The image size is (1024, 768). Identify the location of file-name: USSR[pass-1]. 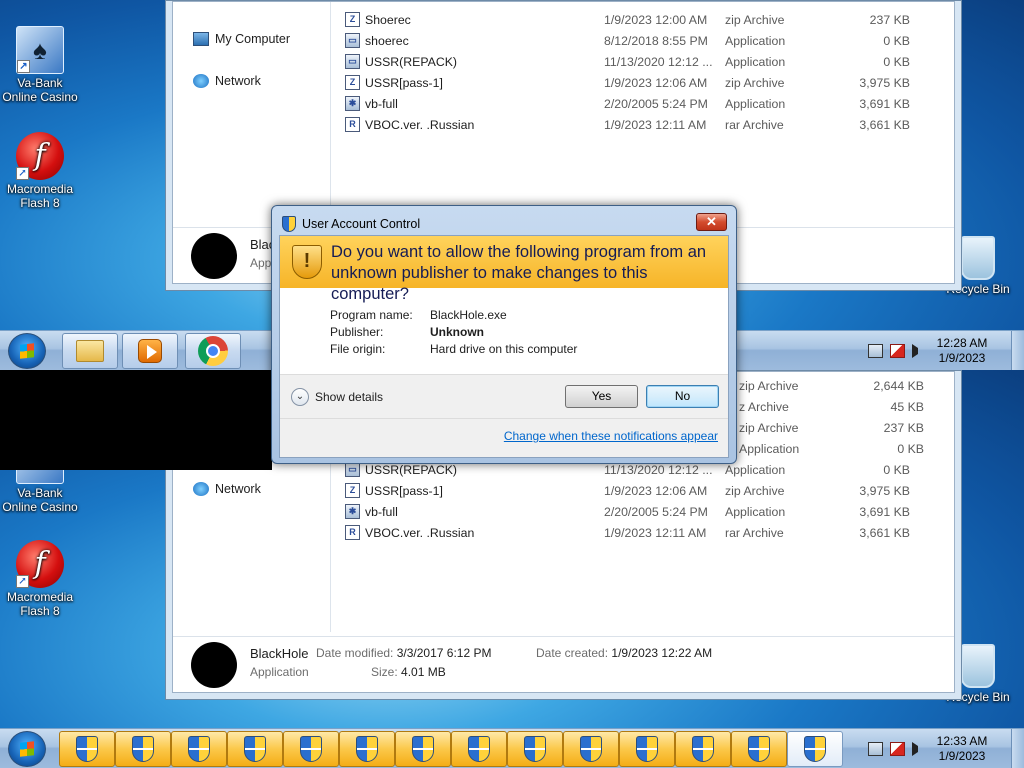
(404, 82).